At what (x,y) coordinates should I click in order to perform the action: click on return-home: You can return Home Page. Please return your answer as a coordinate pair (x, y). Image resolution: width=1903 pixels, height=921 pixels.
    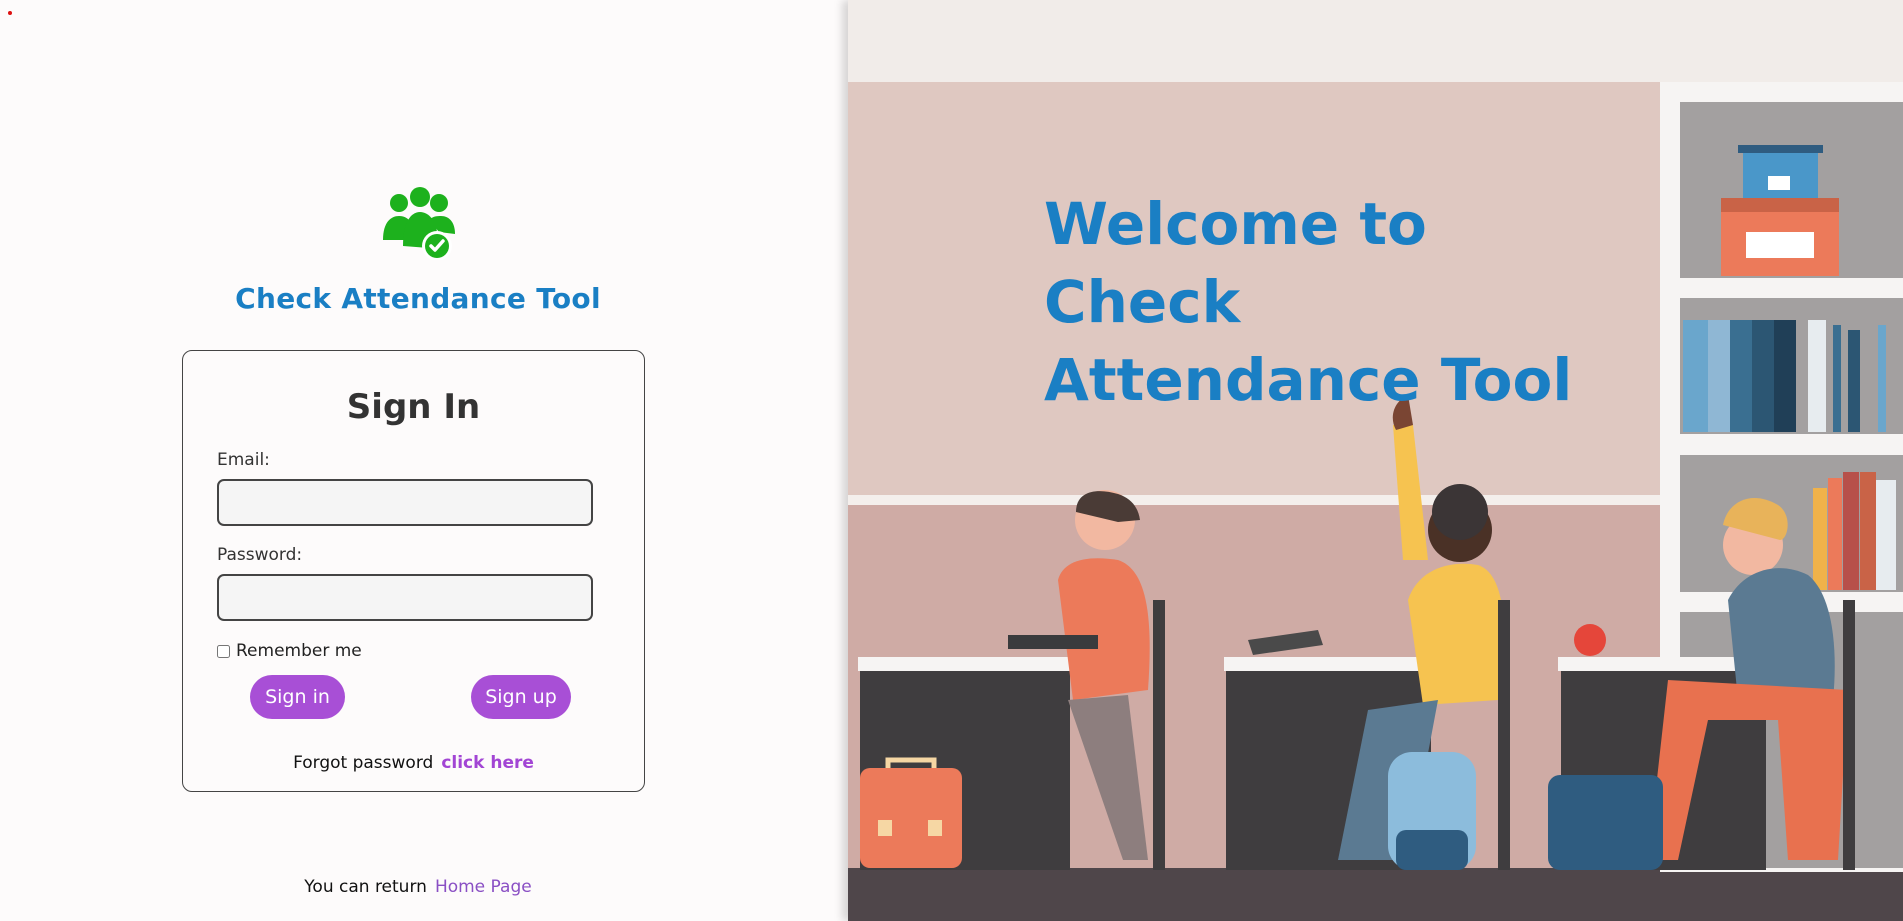
    Looking at the image, I should click on (418, 887).